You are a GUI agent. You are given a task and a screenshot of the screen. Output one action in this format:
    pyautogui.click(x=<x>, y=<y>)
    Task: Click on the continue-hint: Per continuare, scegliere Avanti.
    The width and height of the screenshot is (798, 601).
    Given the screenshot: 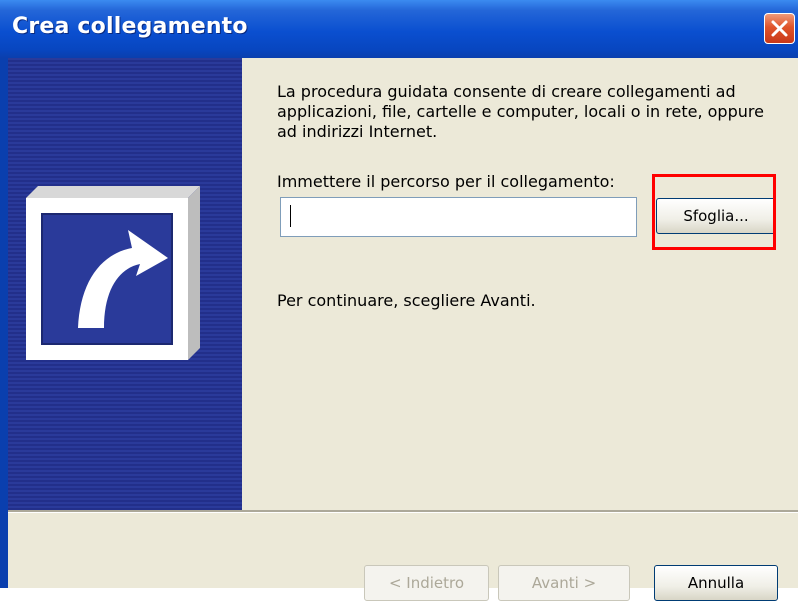 What is the action you would take?
    pyautogui.click(x=406, y=300)
    